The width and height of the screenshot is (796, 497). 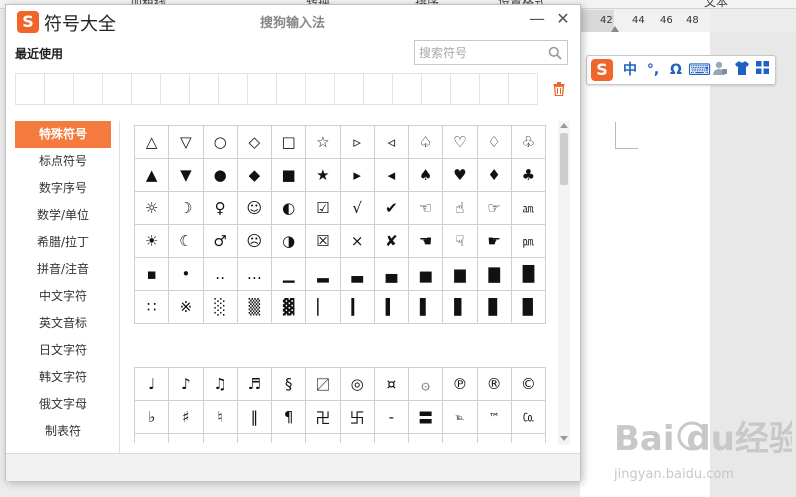 I want to click on sogou-logo-icon: S, so click(x=602, y=70).